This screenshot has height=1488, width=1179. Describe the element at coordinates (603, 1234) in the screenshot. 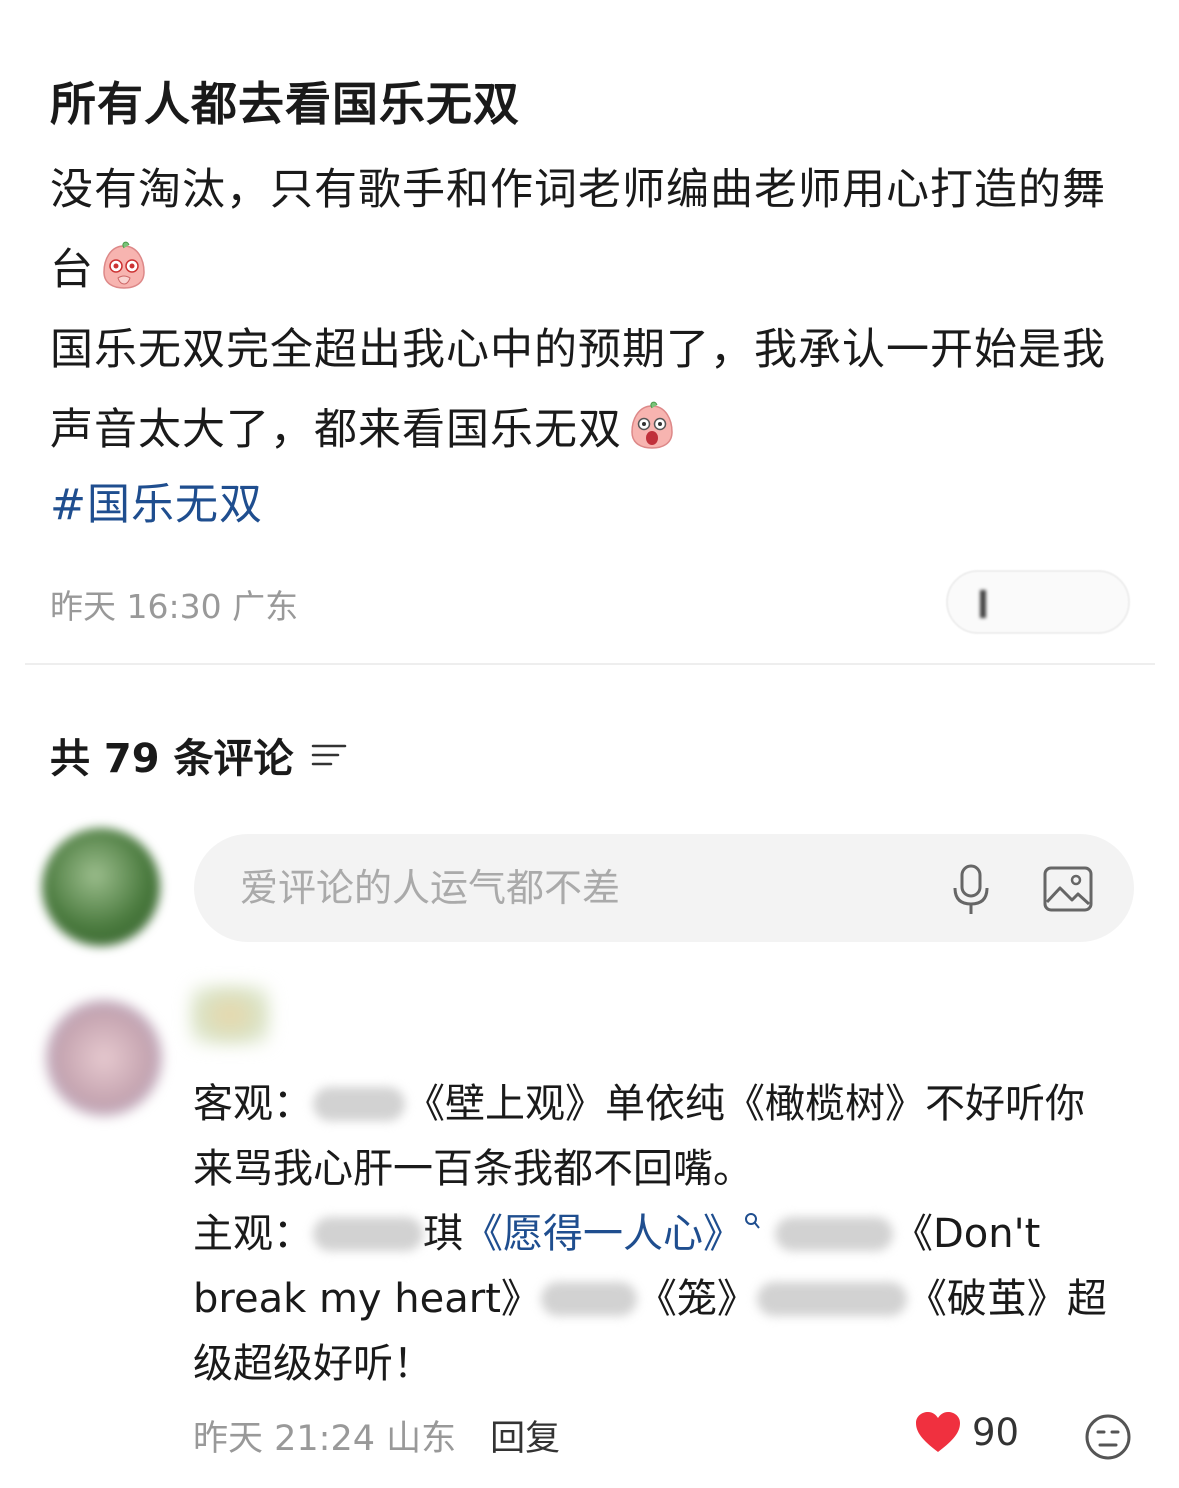

I see `song-search-link: 《愿得一人心》` at that location.